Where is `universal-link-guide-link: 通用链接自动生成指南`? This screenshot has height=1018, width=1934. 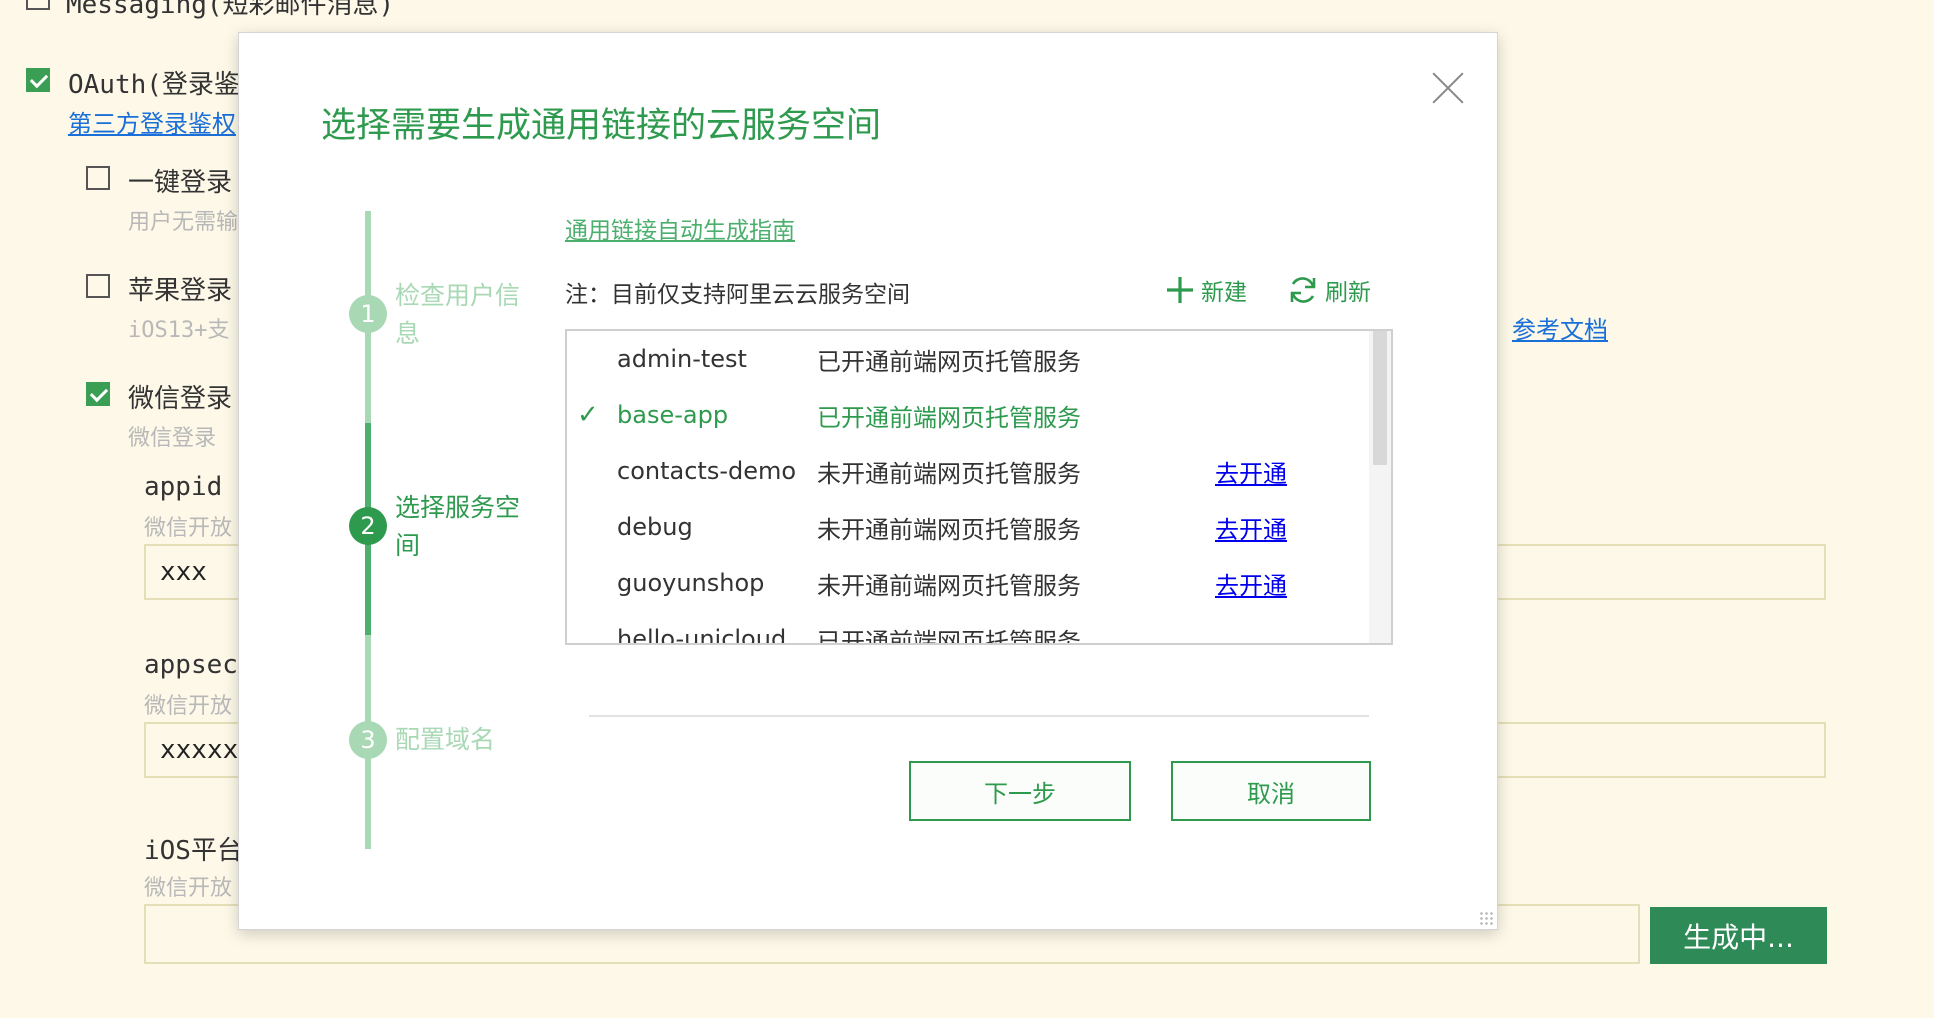
universal-link-guide-link: 通用链接自动生成指南 is located at coordinates (680, 228).